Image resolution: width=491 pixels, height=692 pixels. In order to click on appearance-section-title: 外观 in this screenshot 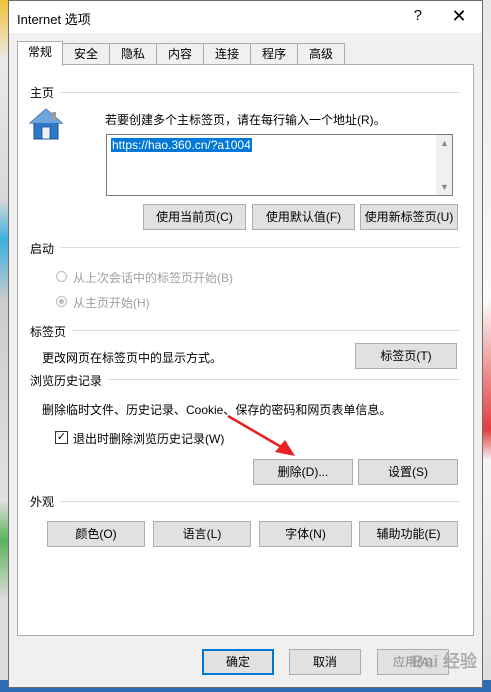, I will do `click(45, 501)`.